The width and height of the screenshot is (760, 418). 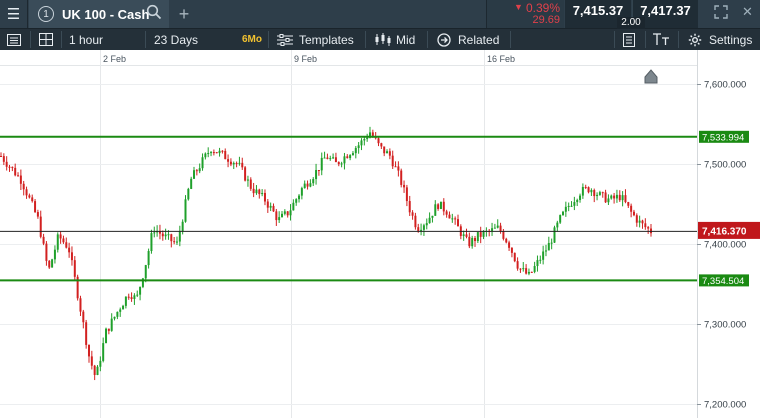 What do you see at coordinates (747, 12) in the screenshot?
I see `close-icon: ✕` at bounding box center [747, 12].